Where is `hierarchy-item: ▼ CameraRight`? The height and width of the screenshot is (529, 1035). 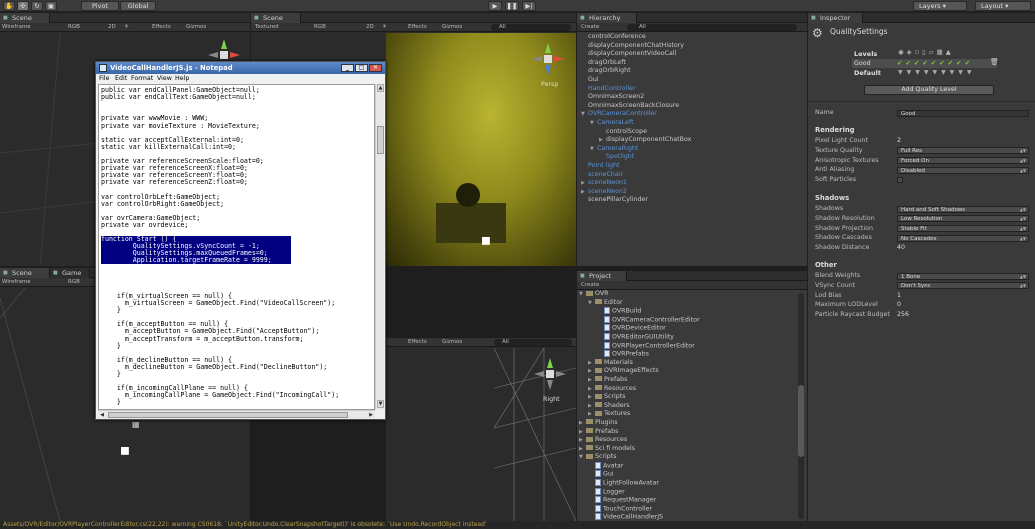 hierarchy-item: ▼ CameraRight is located at coordinates (692, 149).